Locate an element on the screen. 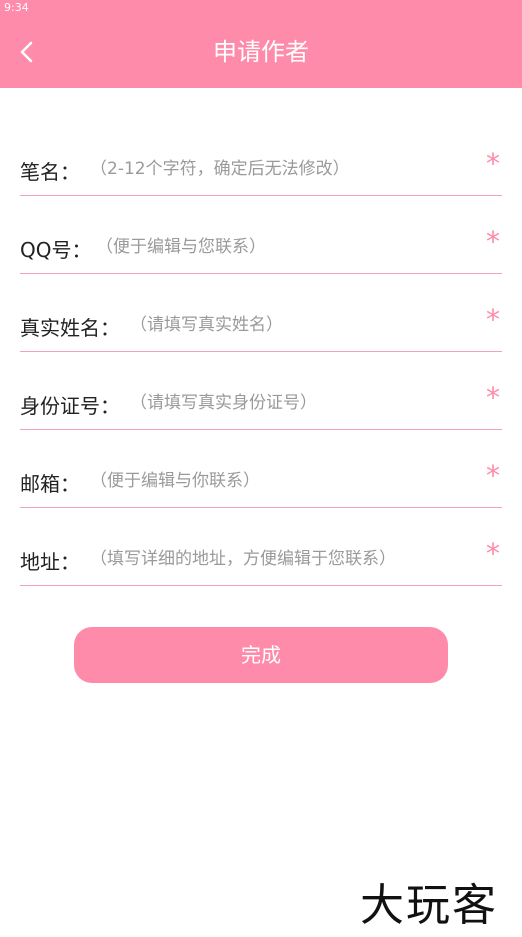 This screenshot has height=937, width=522. address-row: 地址： * is located at coordinates (261, 558).